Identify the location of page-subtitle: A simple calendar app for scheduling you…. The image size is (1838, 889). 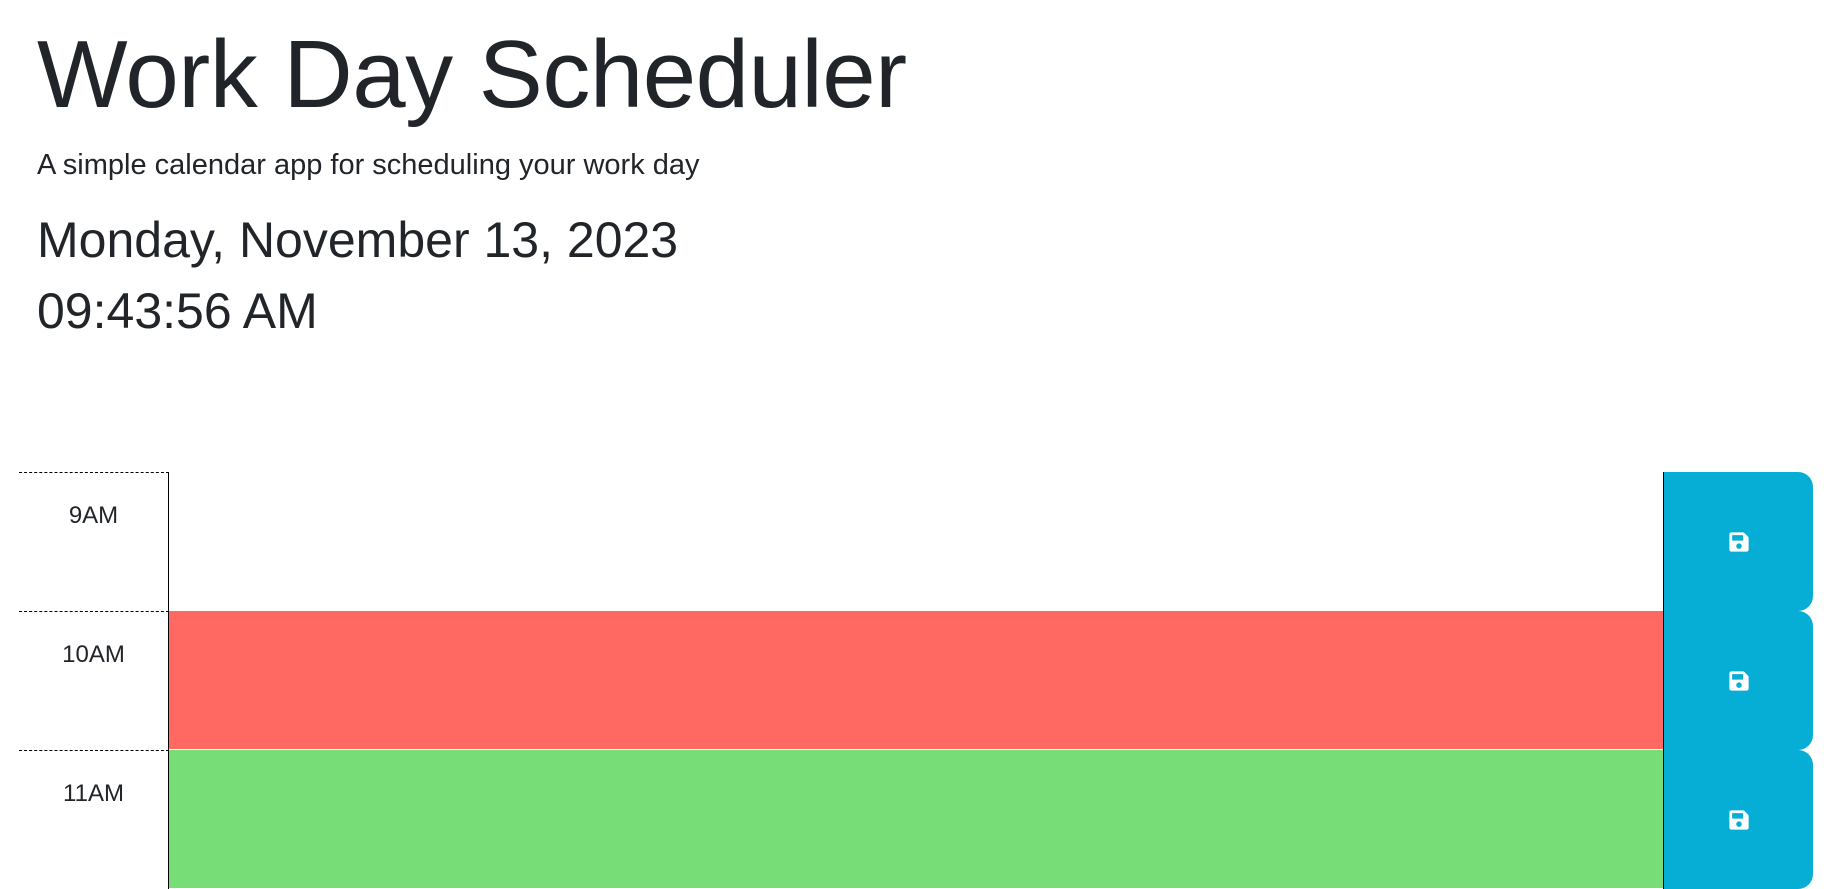
(368, 165).